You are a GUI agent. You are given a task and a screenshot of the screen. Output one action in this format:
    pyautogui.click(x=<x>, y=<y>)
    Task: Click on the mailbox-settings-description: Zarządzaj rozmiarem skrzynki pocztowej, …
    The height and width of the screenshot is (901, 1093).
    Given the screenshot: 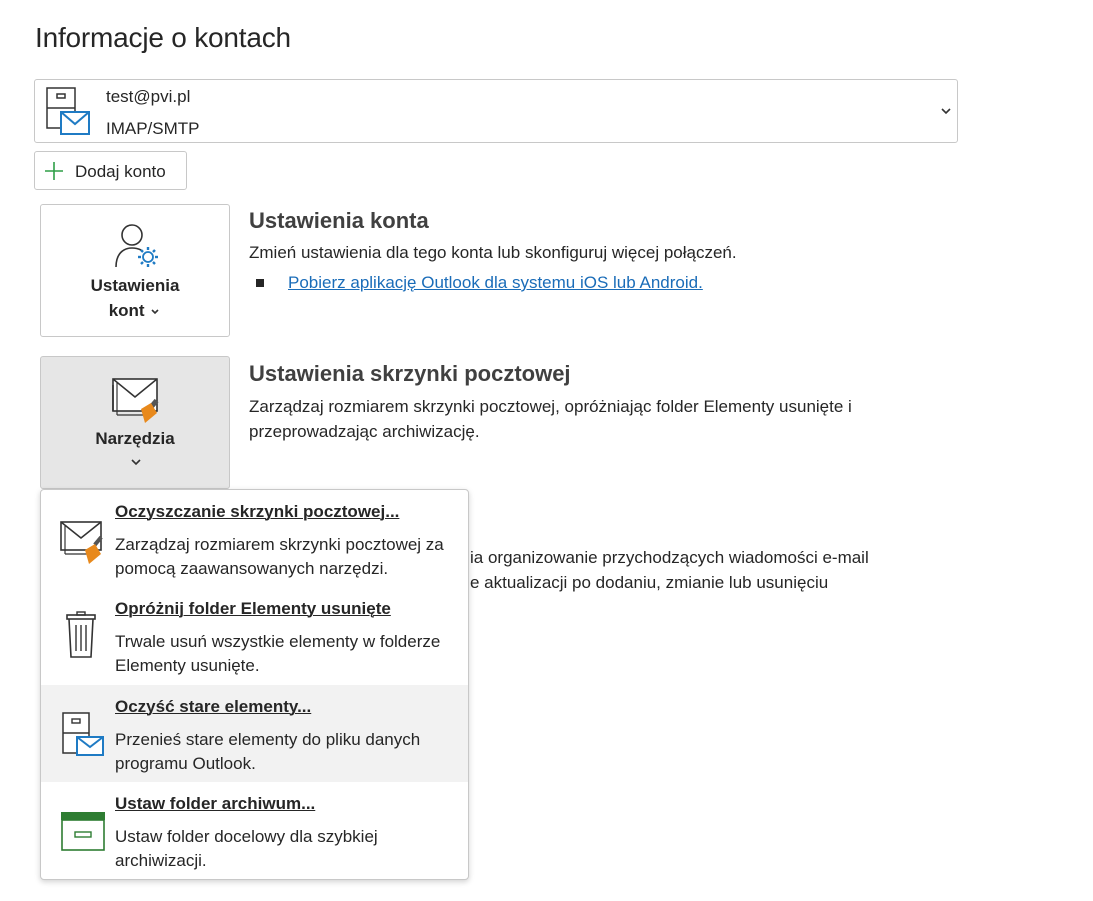 What is the action you would take?
    pyautogui.click(x=550, y=419)
    